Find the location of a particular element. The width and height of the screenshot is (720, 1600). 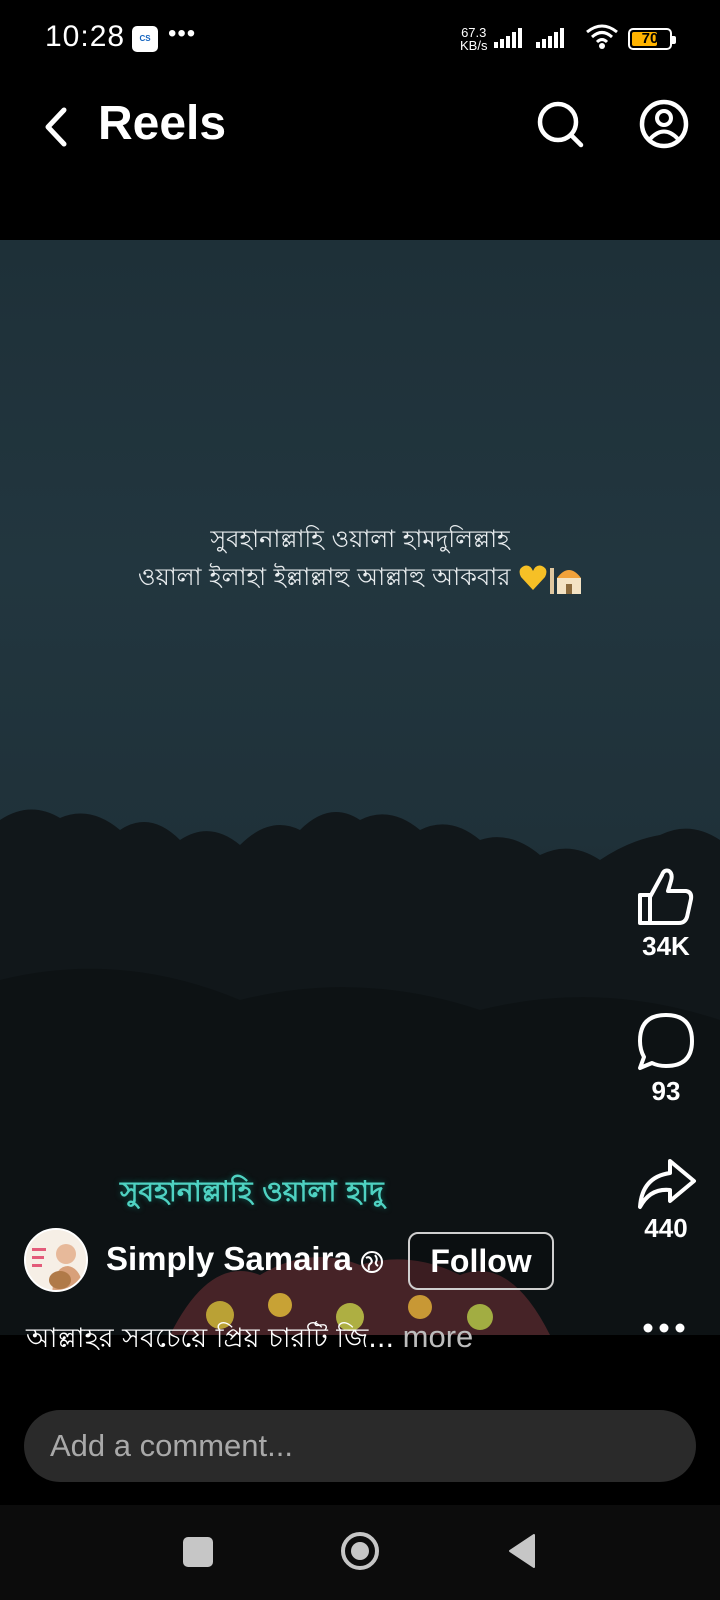

avatar is located at coordinates (56, 1260).